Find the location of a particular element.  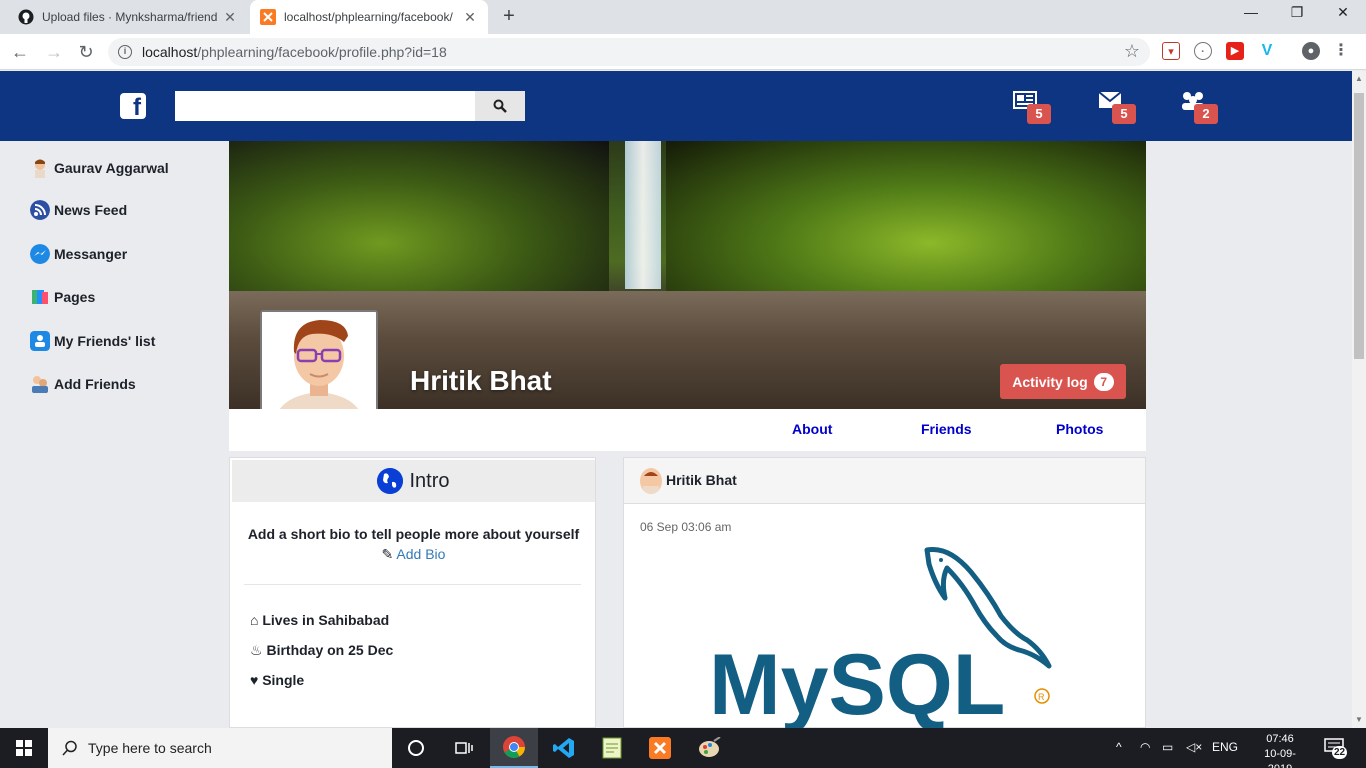

taskbar-vscode is located at coordinates (564, 748).